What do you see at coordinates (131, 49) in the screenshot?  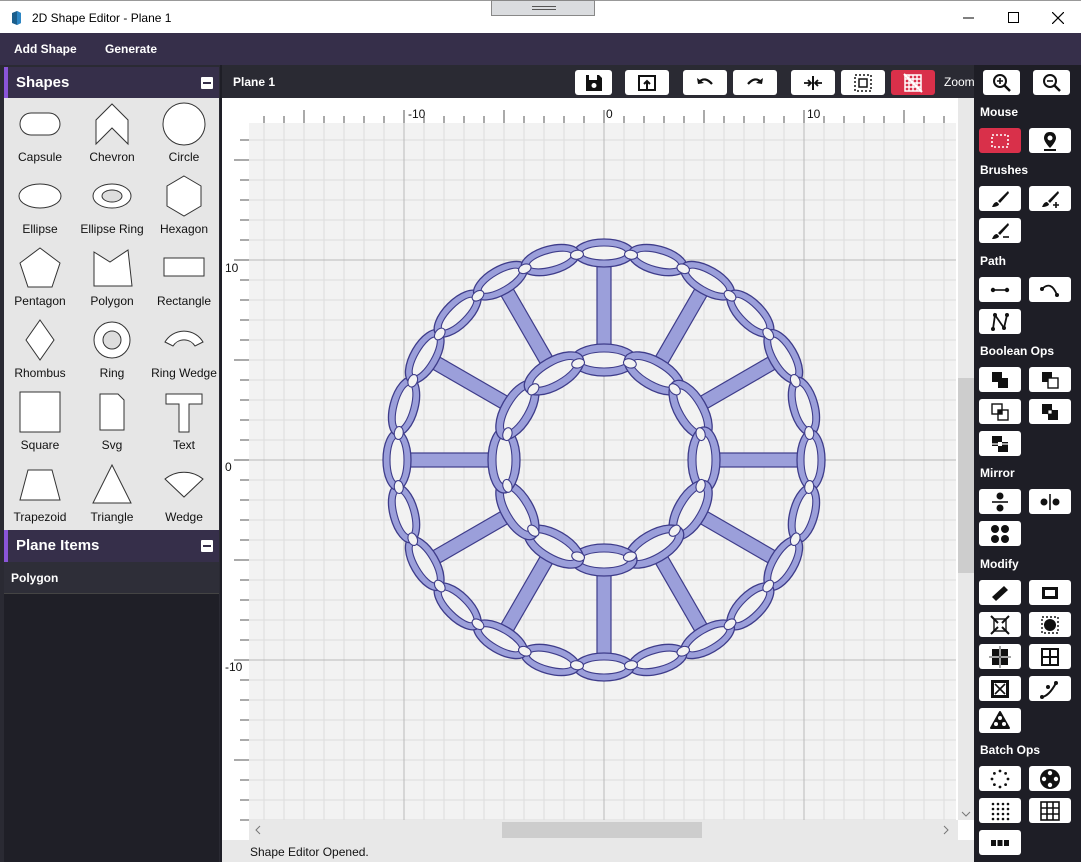 I see `menu-generate: Generate` at bounding box center [131, 49].